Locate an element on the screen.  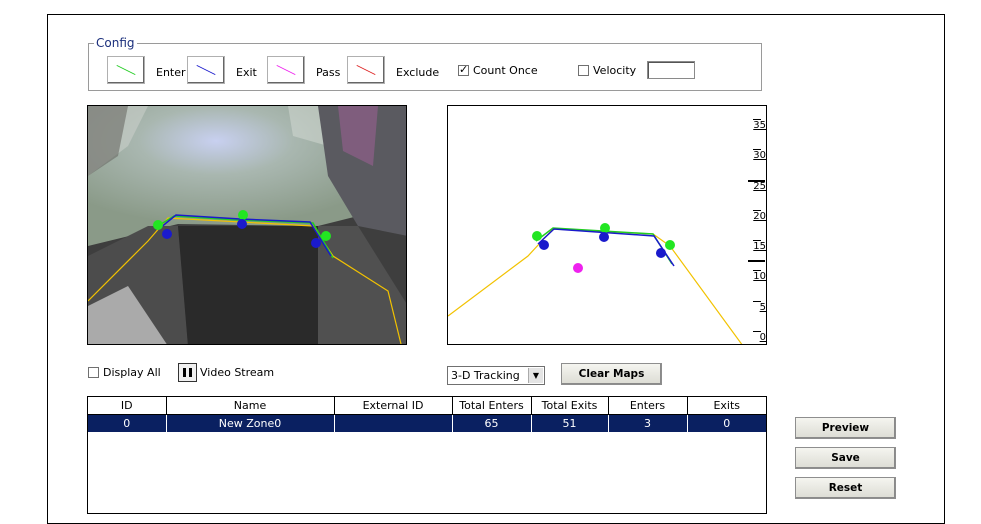
pass-point is located at coordinates (578, 268).